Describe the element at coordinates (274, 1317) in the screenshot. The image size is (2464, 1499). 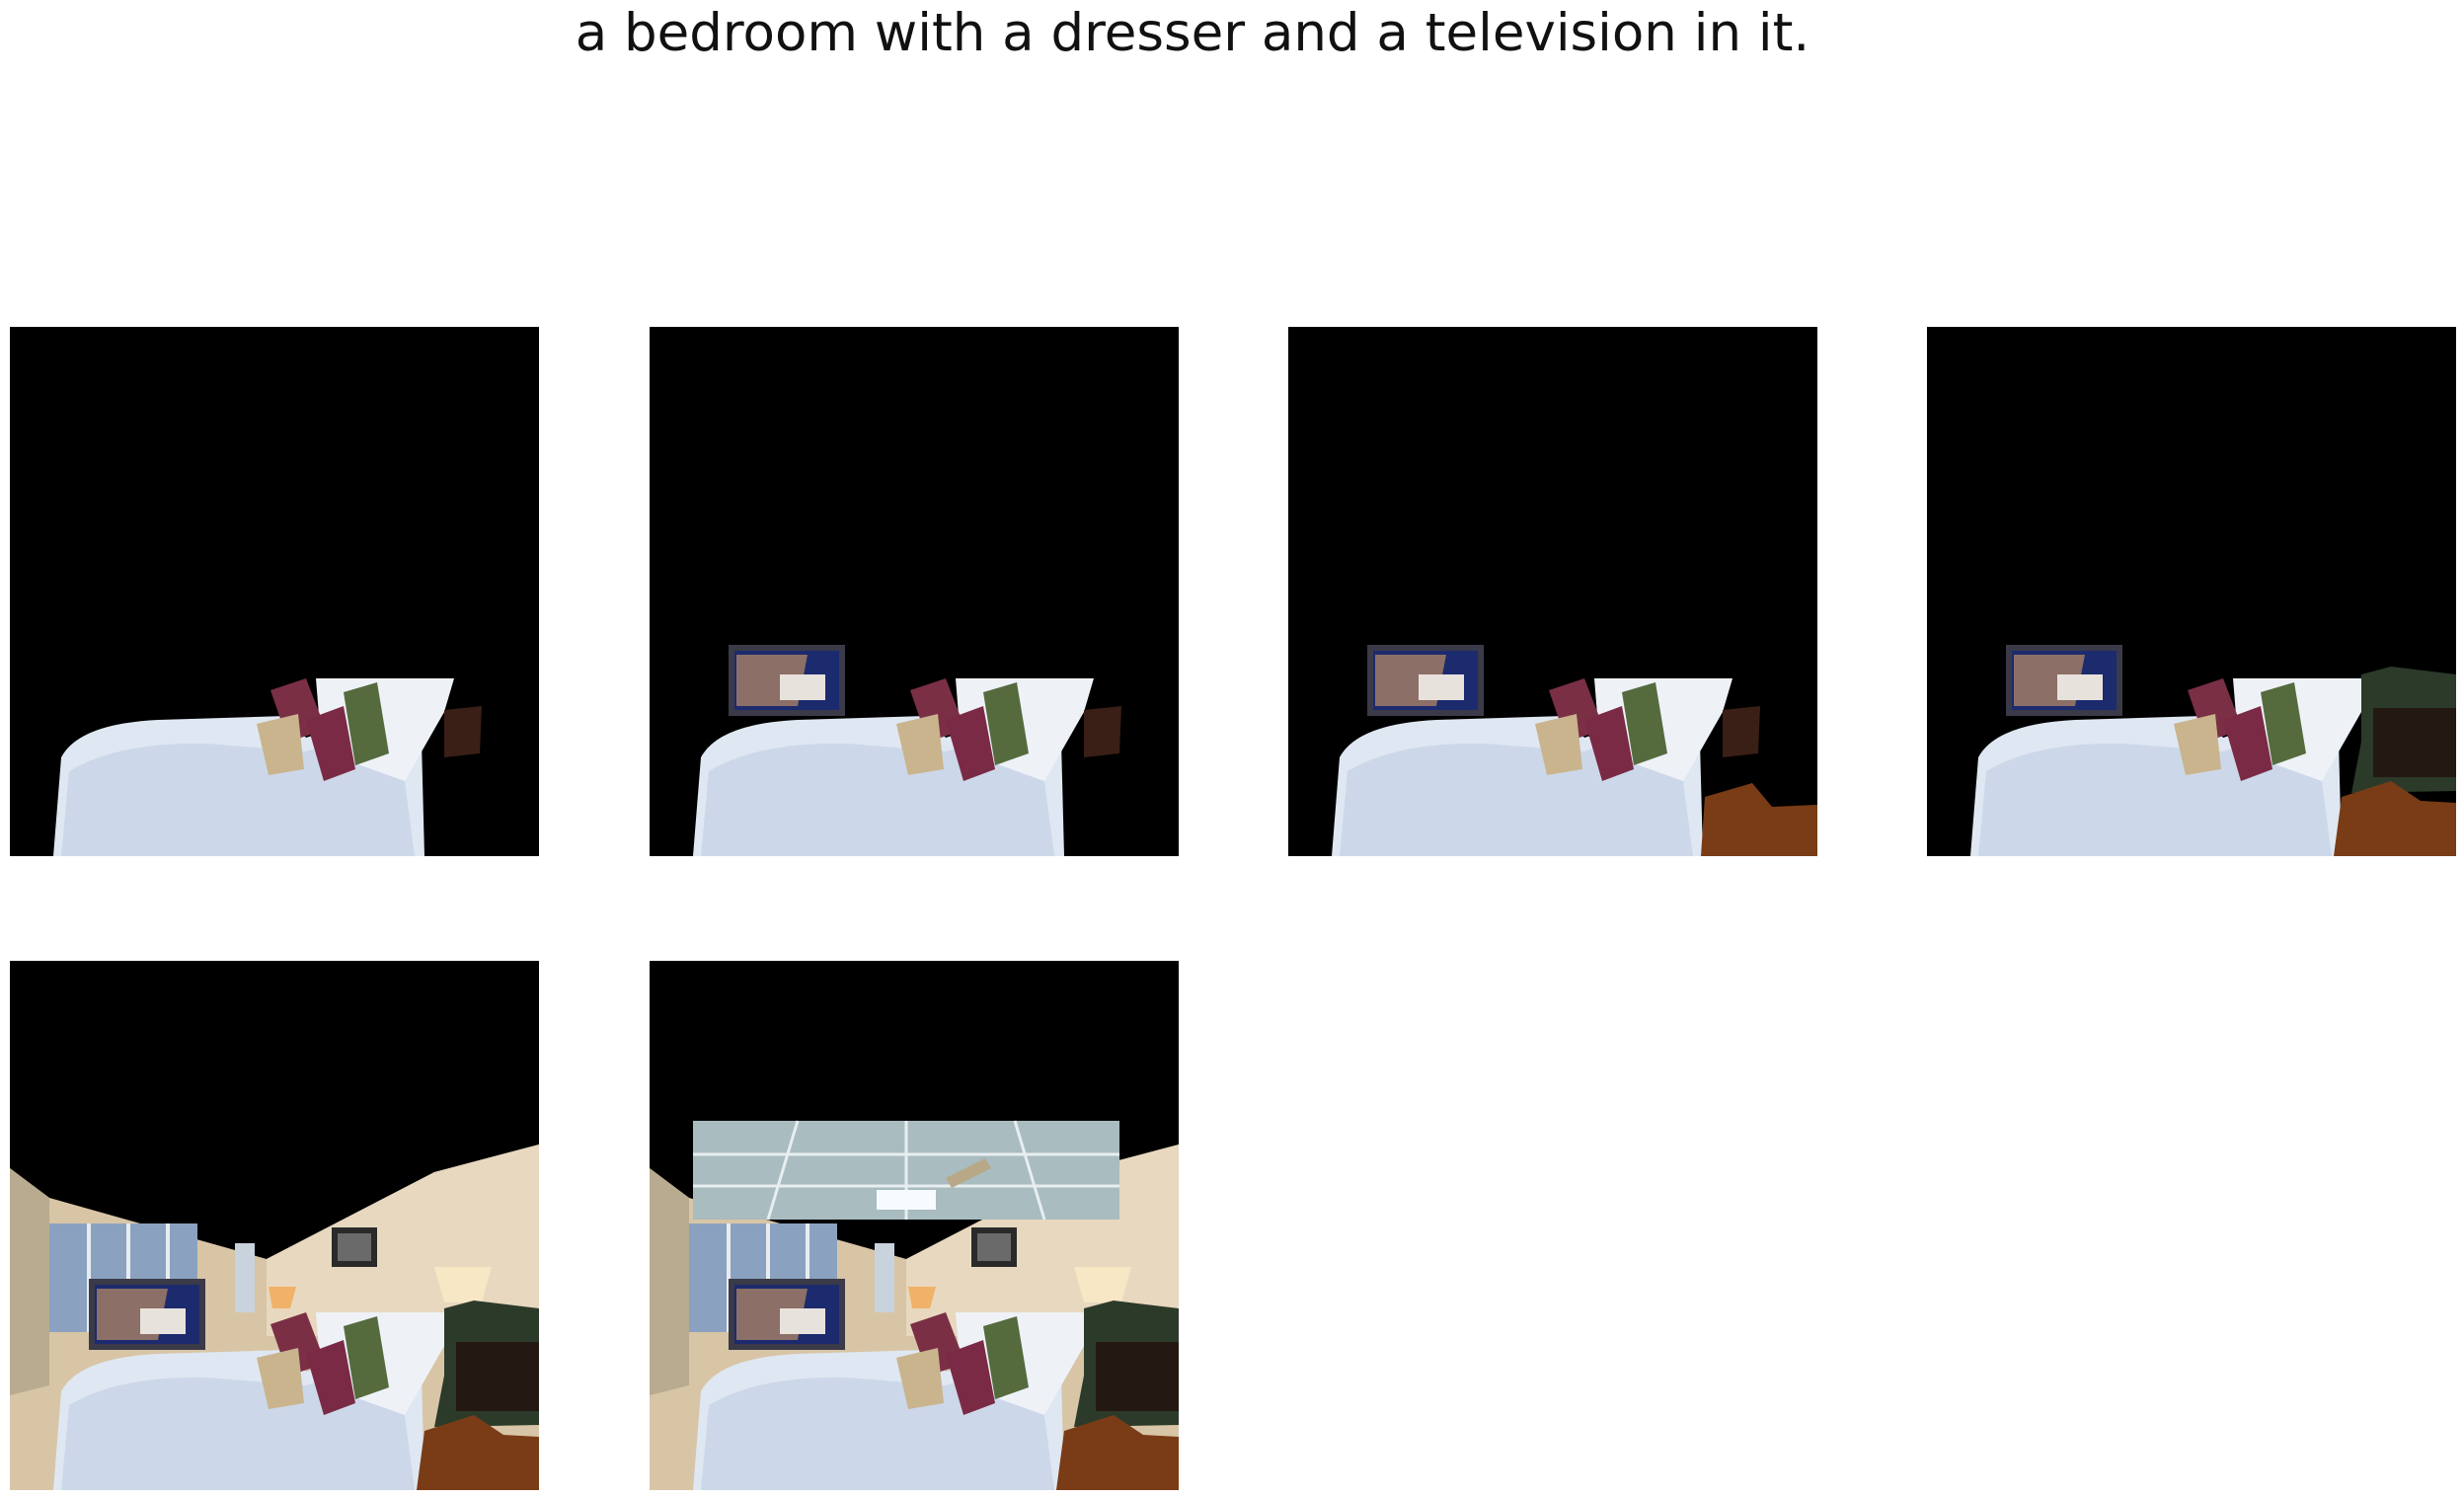
I see `panel-5-image` at that location.